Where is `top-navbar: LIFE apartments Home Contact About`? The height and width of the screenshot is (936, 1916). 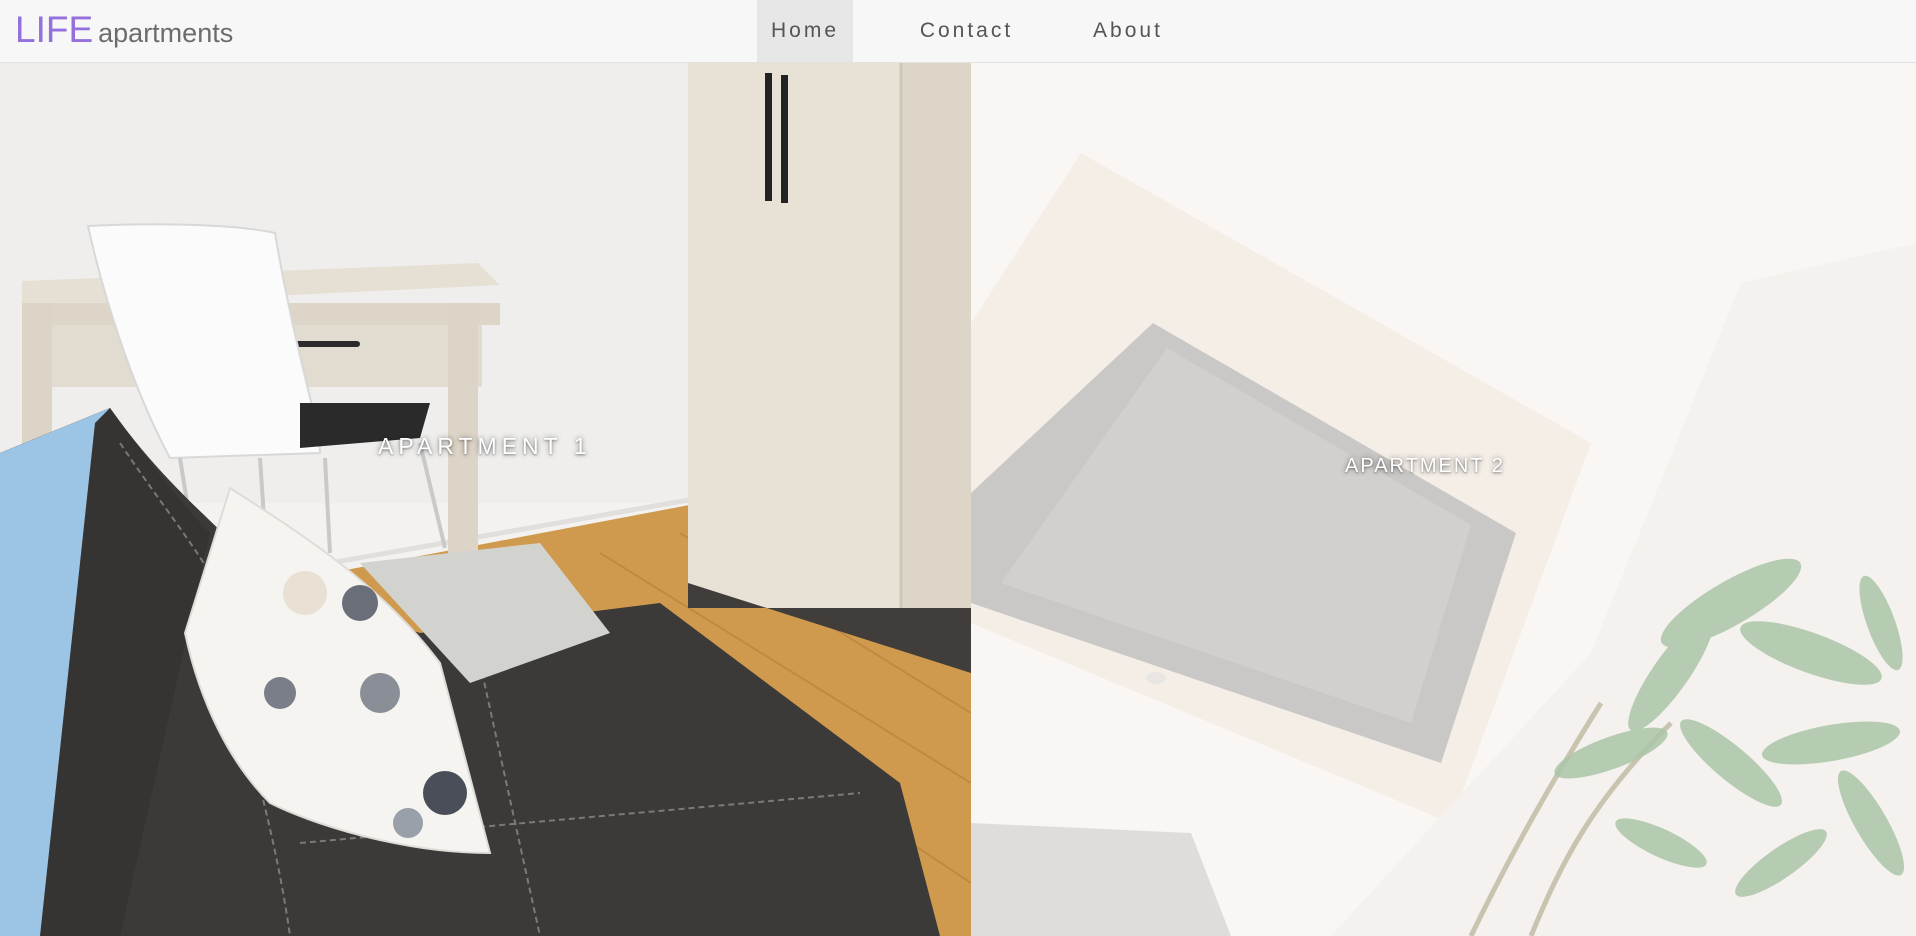 top-navbar: LIFE apartments Home Contact About is located at coordinates (958, 31).